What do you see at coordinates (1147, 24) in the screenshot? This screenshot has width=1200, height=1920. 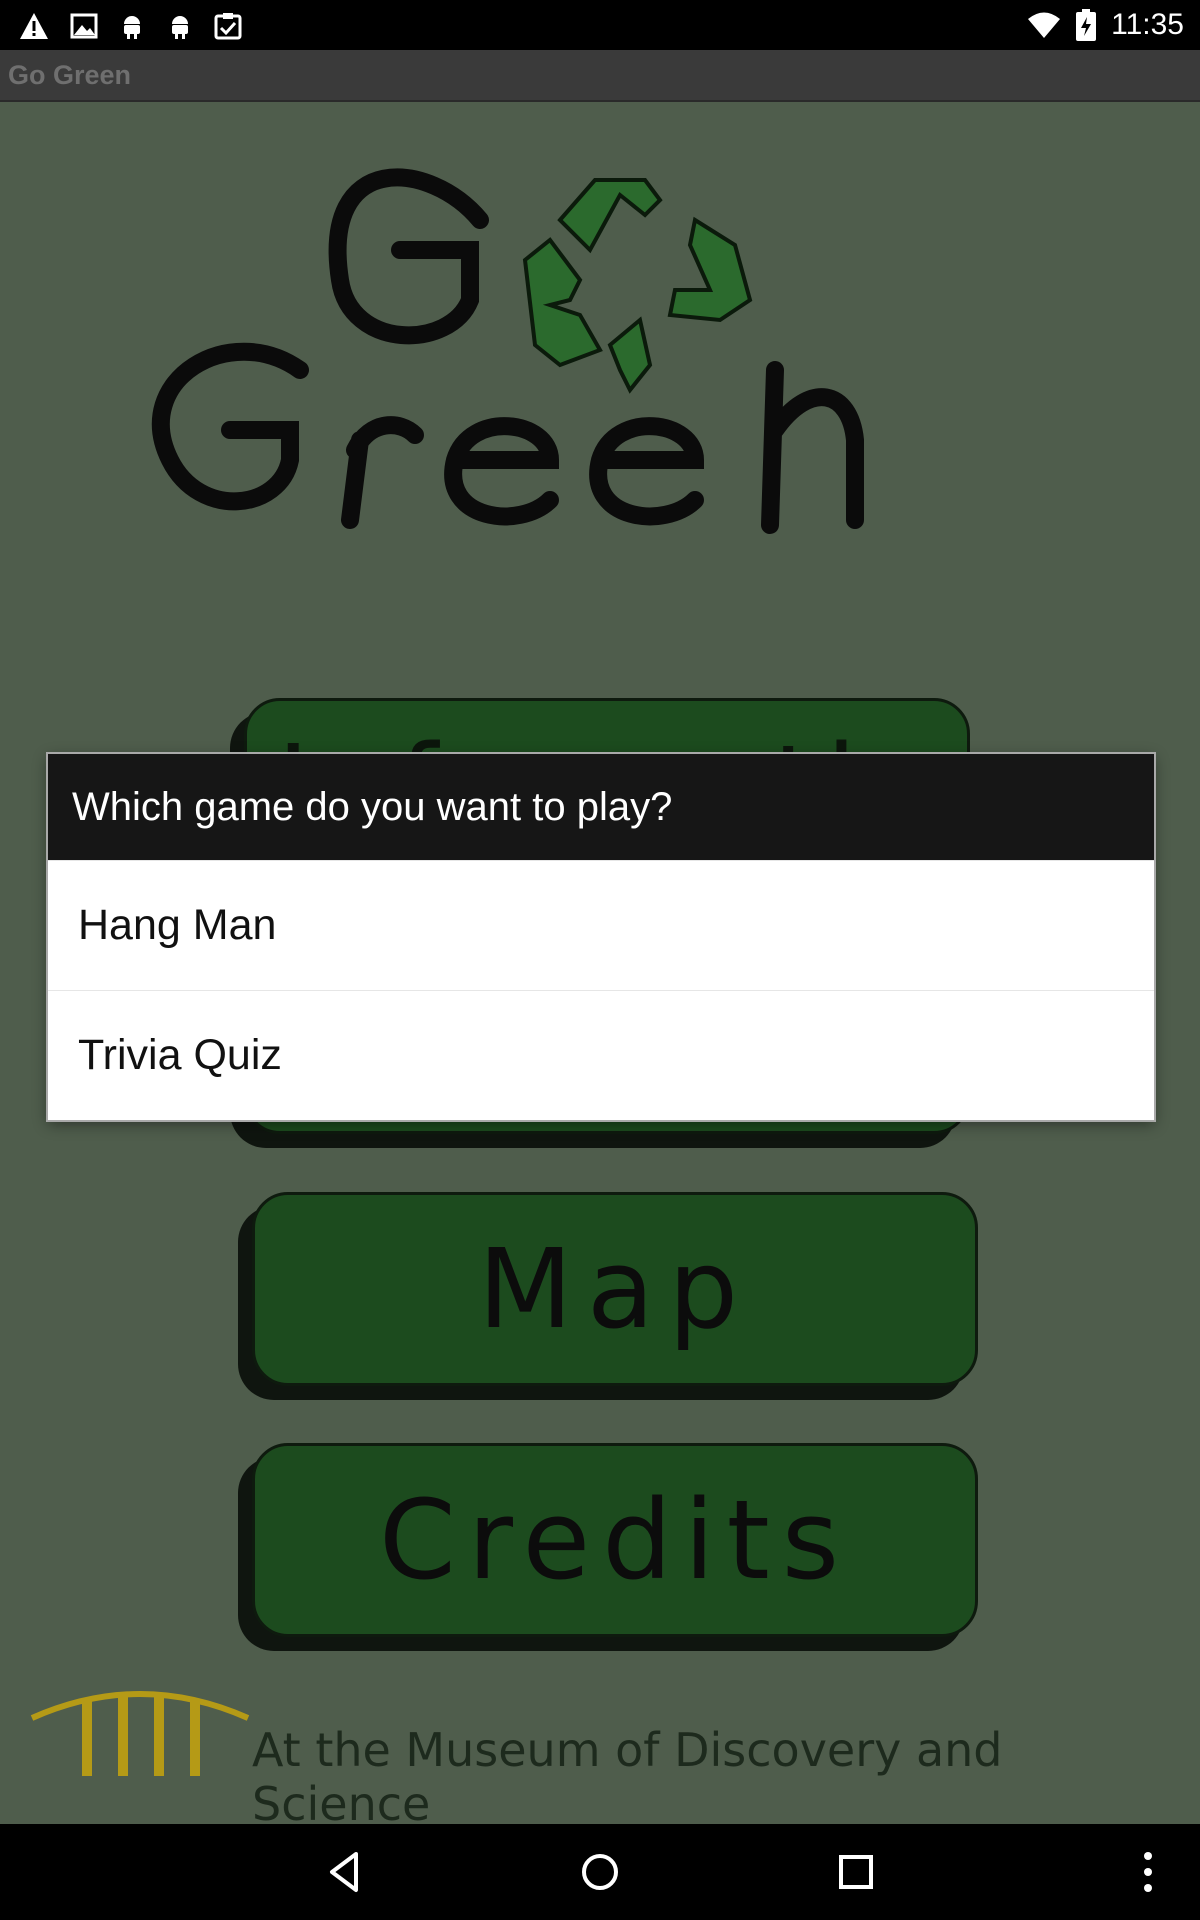 I see `status-time: 11:35` at bounding box center [1147, 24].